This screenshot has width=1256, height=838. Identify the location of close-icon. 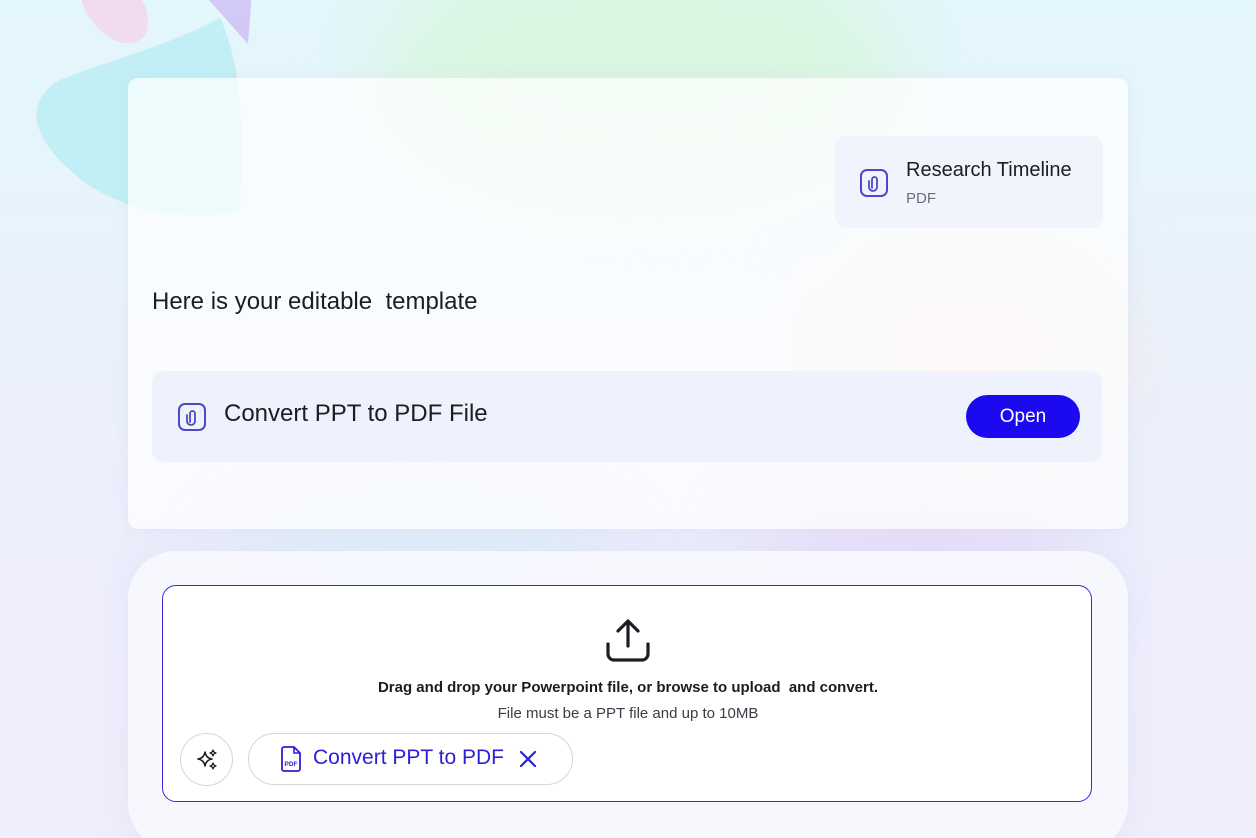
(528, 759).